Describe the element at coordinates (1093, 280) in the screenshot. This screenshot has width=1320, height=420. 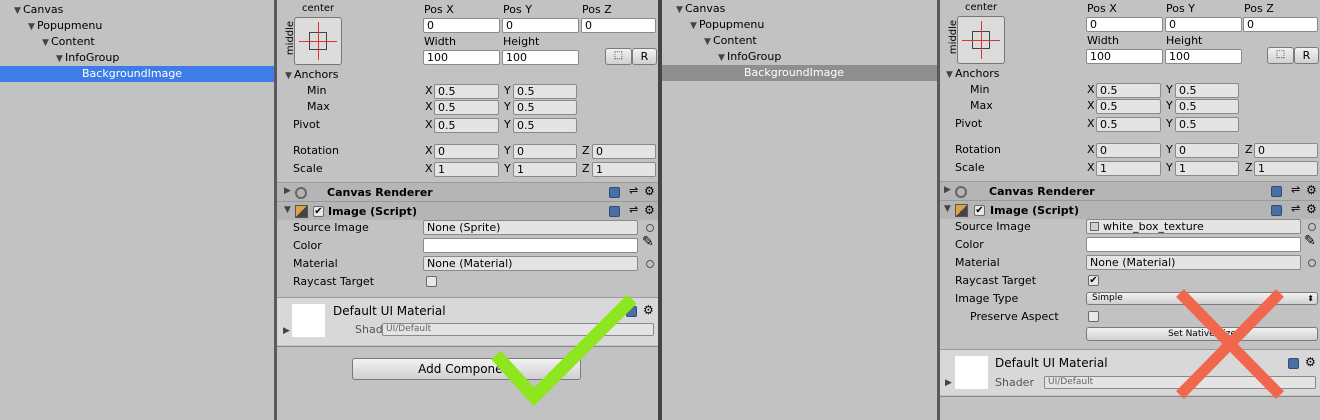
I see `raycast-target-checkbox: ✔` at that location.